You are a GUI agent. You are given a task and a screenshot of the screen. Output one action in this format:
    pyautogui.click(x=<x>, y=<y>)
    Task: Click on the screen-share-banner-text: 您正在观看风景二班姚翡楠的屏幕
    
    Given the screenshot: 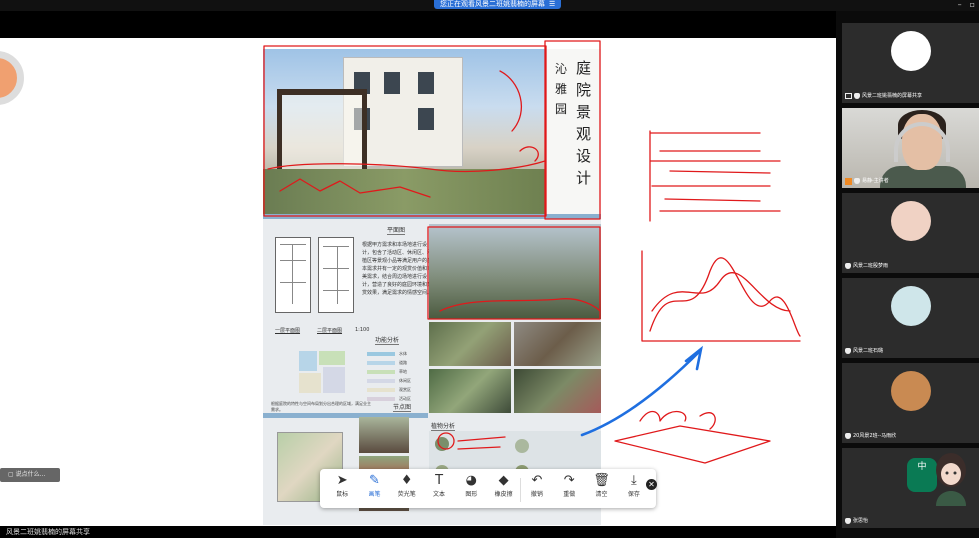 What is the action you would take?
    pyautogui.click(x=492, y=4)
    